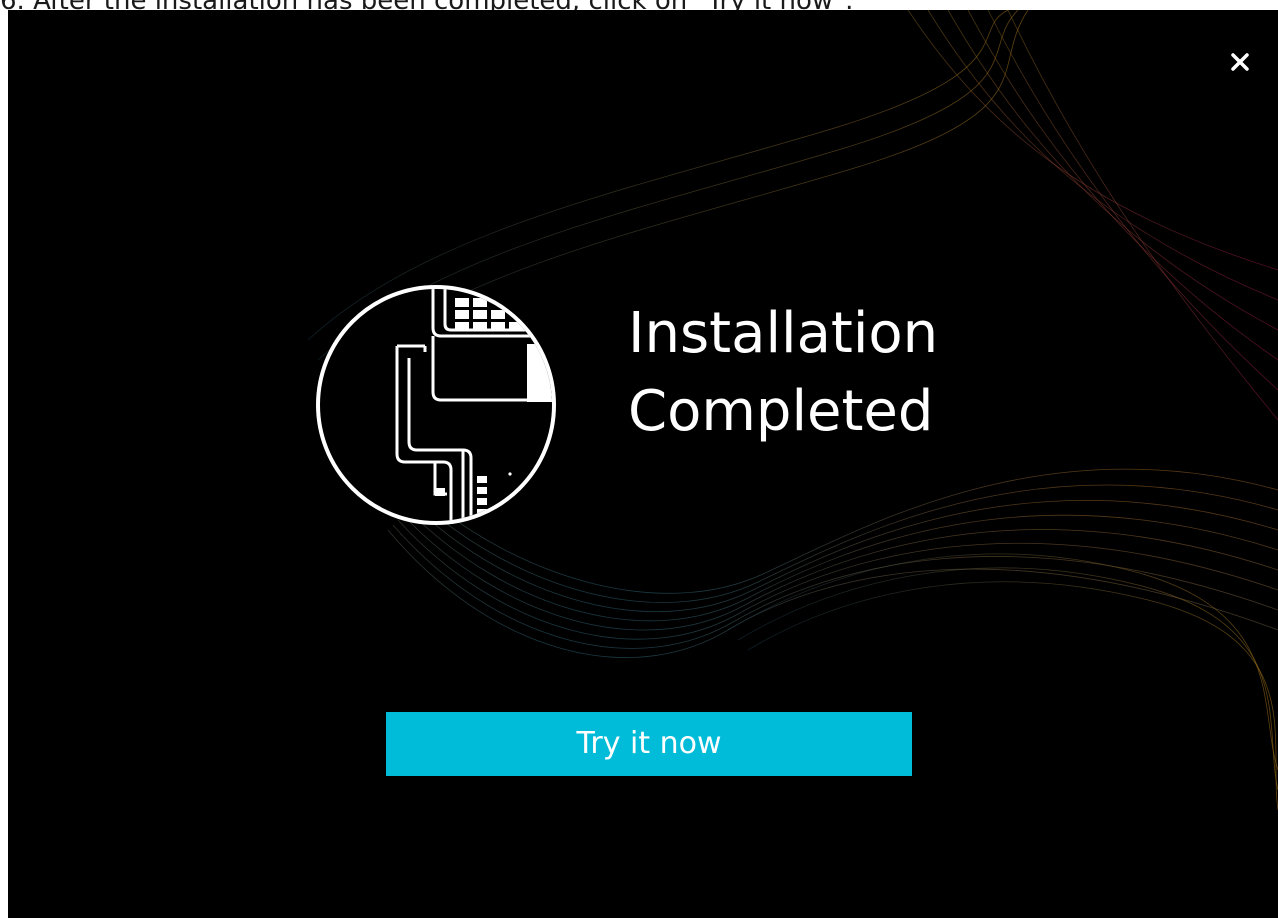  Describe the element at coordinates (649, 744) in the screenshot. I see `try-it-now-button: Try it now` at that location.